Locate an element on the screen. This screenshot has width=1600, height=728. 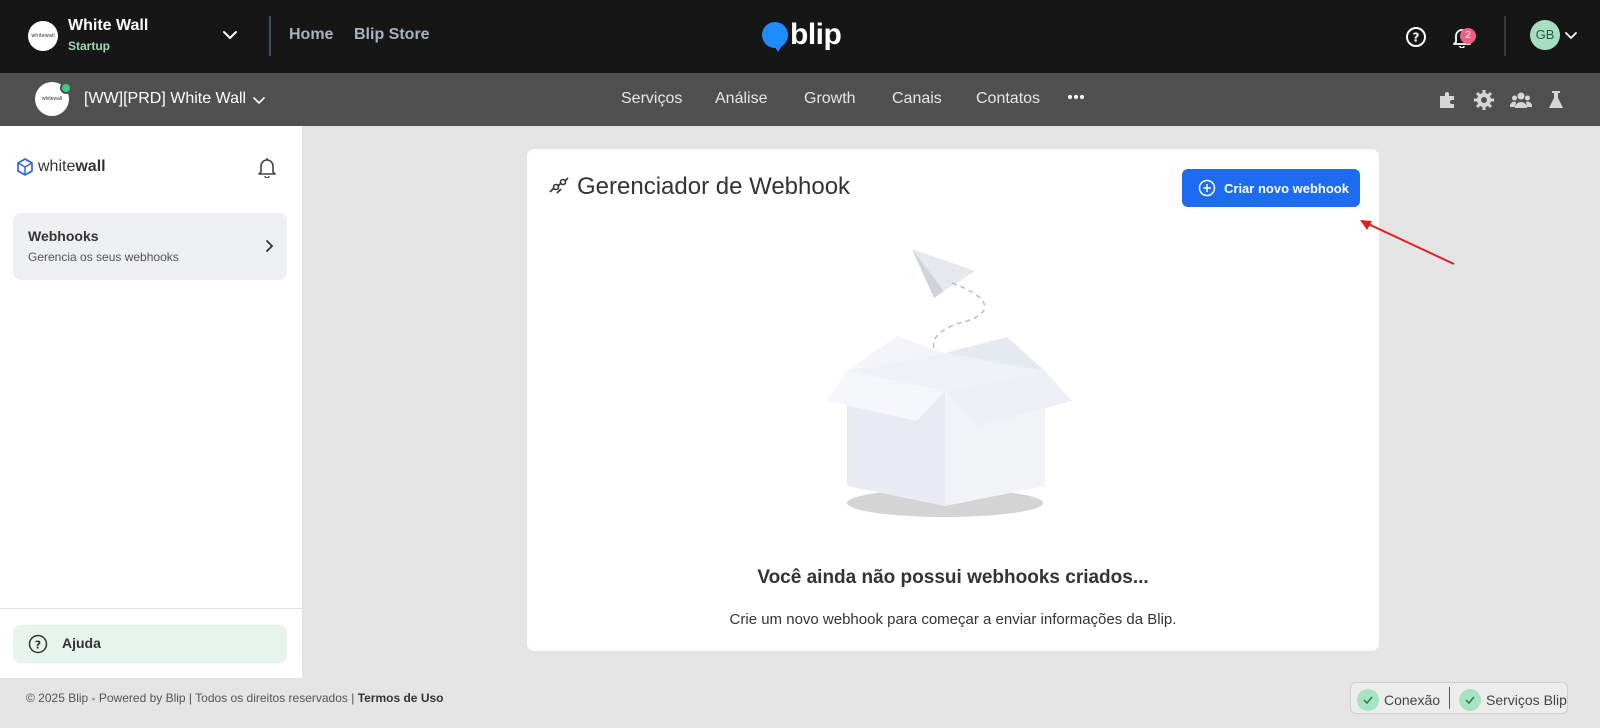
tenant-logo: whitewall is located at coordinates (43, 36).